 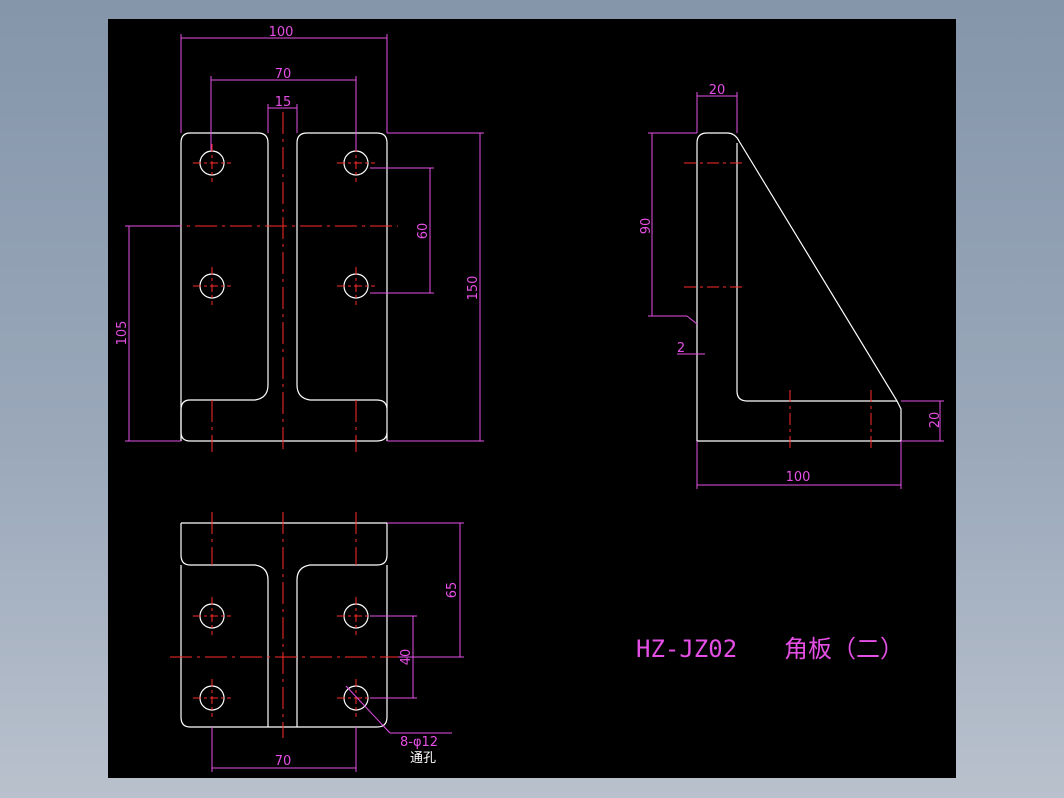 I want to click on dim-hole-pitch: 40, so click(x=406, y=657).